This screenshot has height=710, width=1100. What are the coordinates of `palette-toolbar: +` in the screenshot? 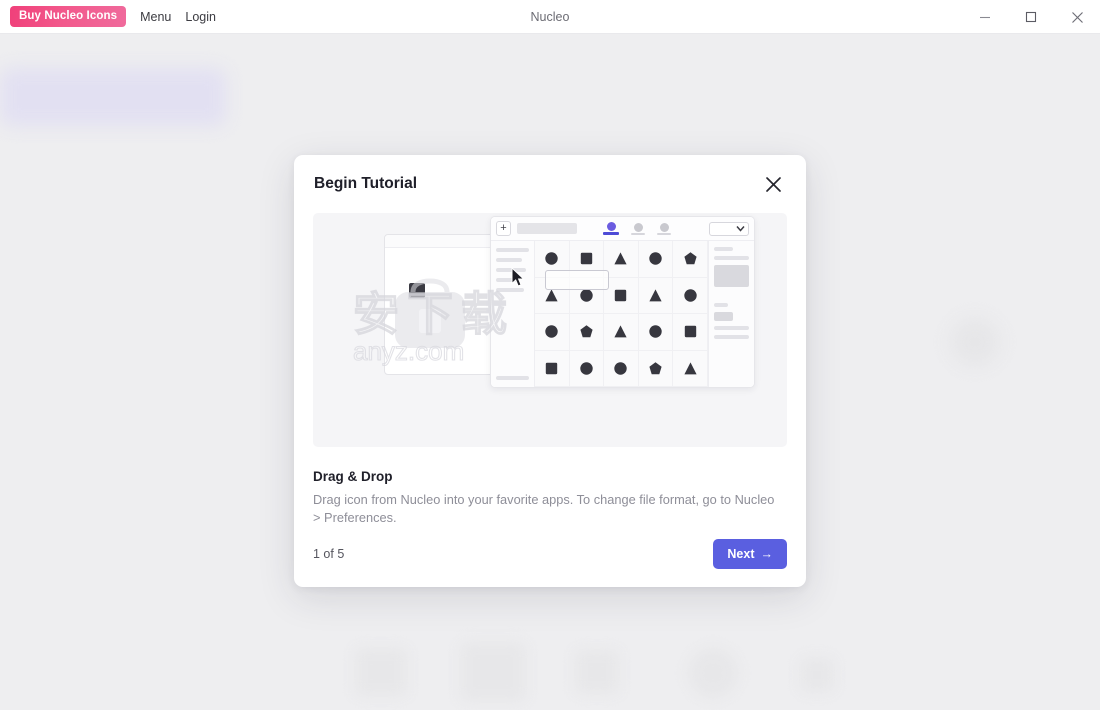 It's located at (622, 229).